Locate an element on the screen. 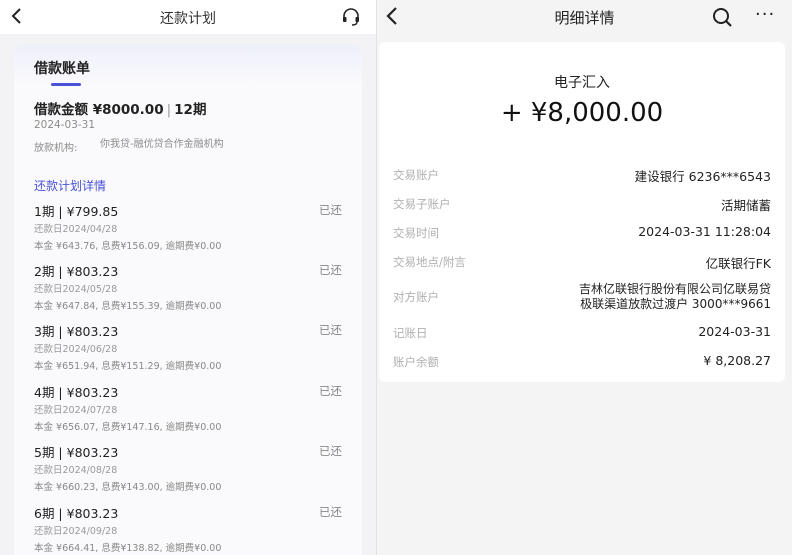 This screenshot has height=555, width=792. detail-value: 亿联银行FK is located at coordinates (738, 263).